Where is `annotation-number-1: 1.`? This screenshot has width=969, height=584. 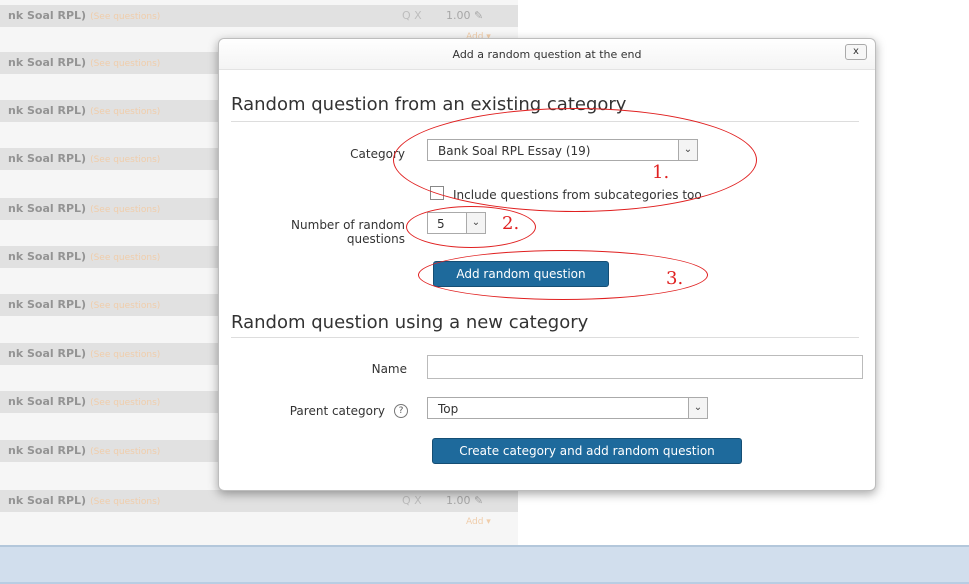 annotation-number-1: 1. is located at coordinates (661, 172).